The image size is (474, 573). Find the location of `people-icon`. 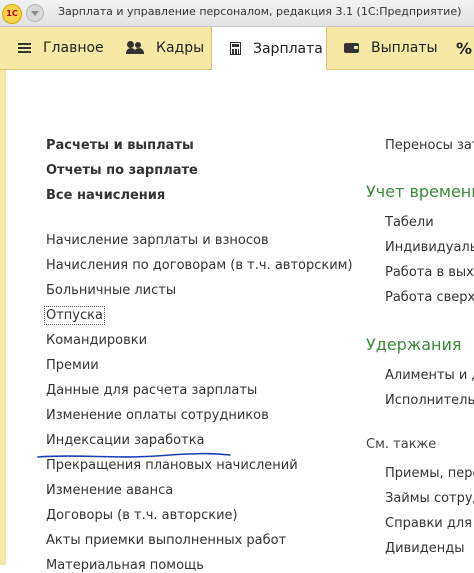

people-icon is located at coordinates (135, 48).